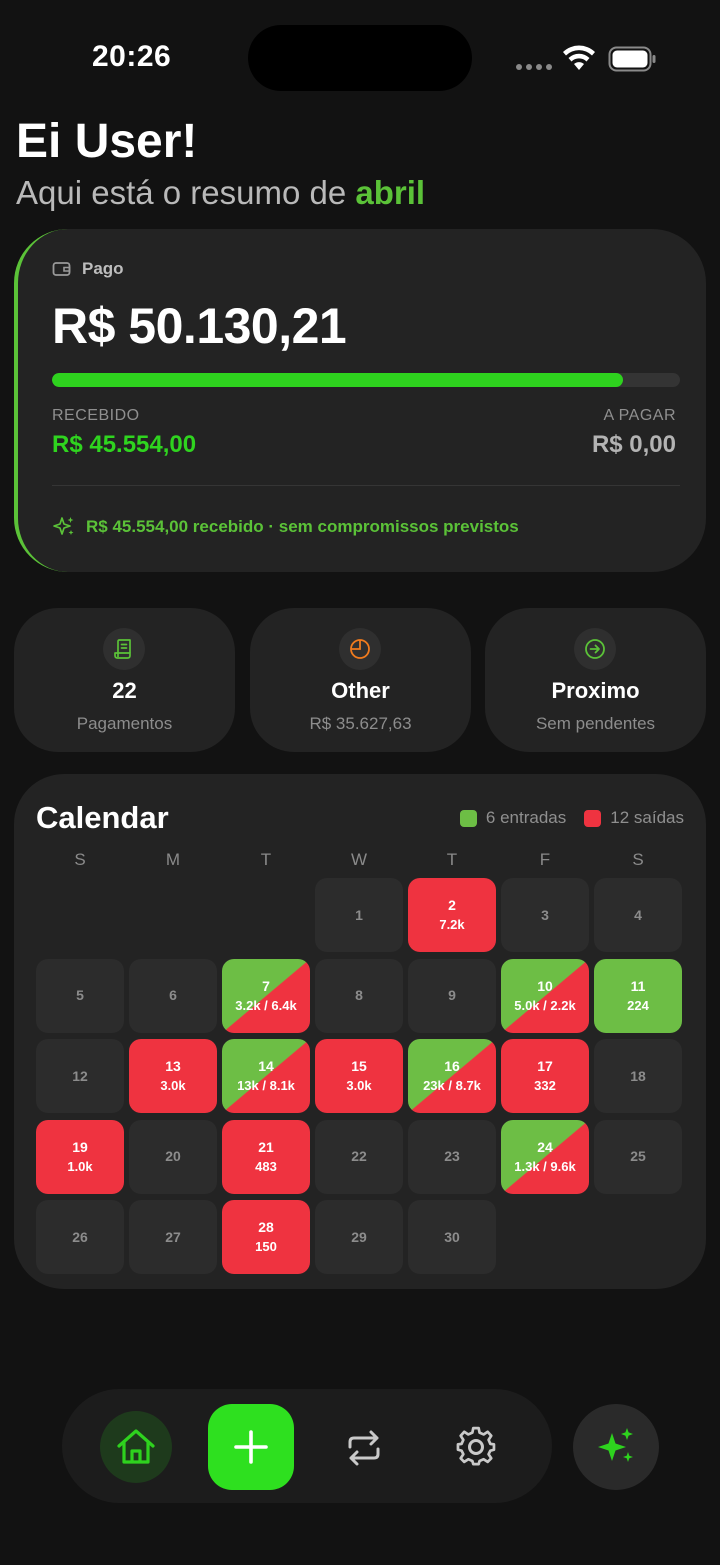 The height and width of the screenshot is (1565, 720). What do you see at coordinates (638, 1076) in the screenshot?
I see `calendar-day: 18` at bounding box center [638, 1076].